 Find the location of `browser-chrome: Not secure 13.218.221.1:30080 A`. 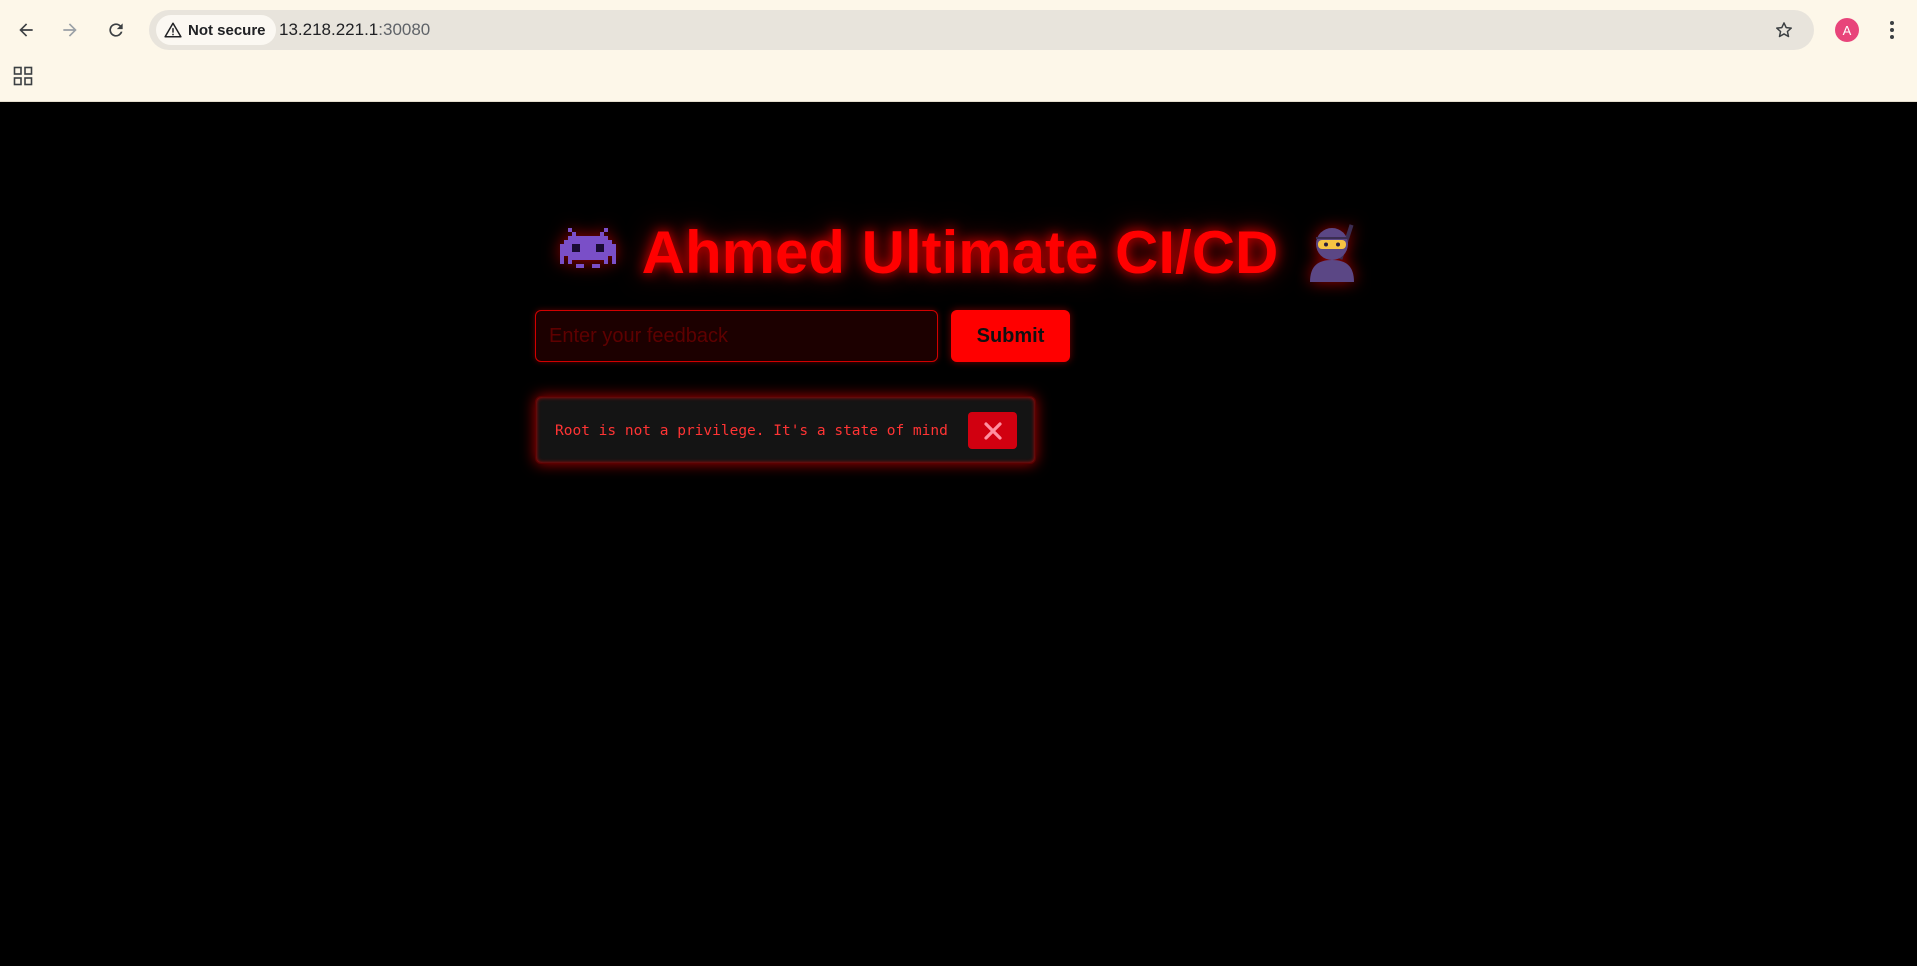

browser-chrome: Not secure 13.218.221.1:30080 A is located at coordinates (958, 51).